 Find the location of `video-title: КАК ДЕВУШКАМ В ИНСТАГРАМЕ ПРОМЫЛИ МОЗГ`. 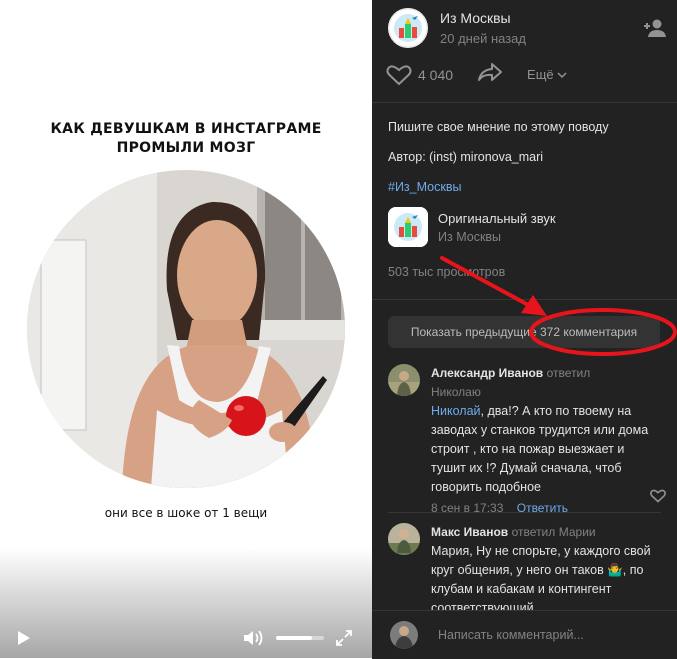

video-title: КАК ДЕВУШКАМ В ИНСТАГРАМЕ ПРОМЫЛИ МОЗГ is located at coordinates (186, 139).